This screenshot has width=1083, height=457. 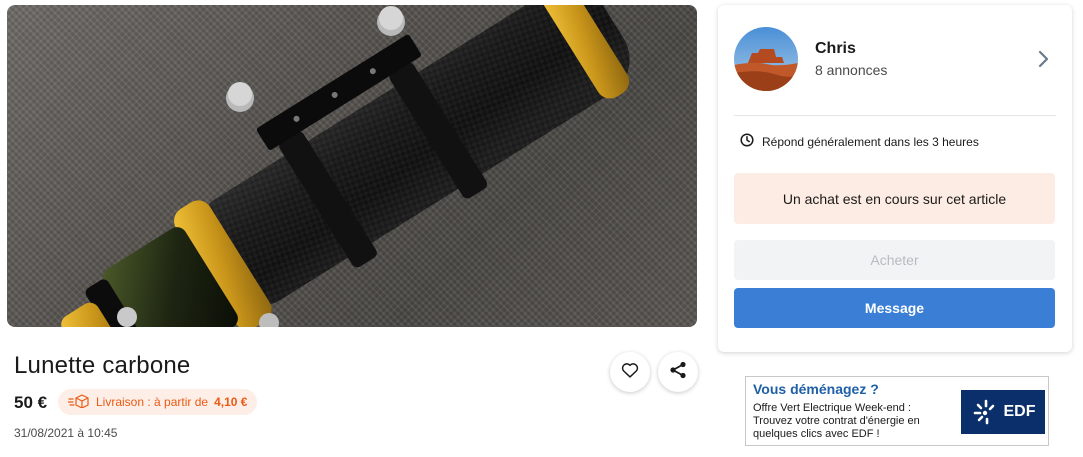 I want to click on divider, so click(x=895, y=115).